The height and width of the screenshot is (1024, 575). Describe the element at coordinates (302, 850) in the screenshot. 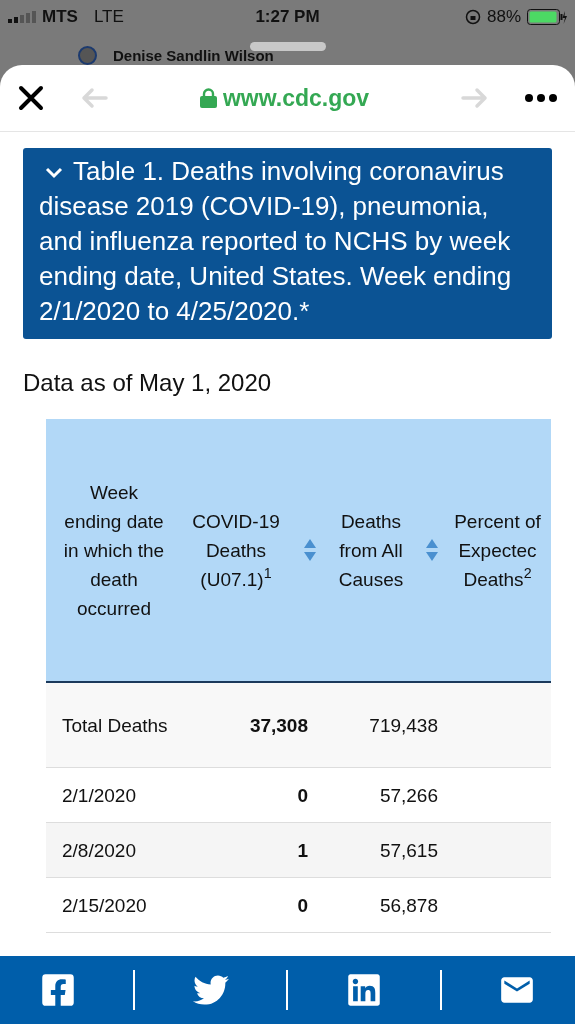

I see `table-cell: 1` at that location.